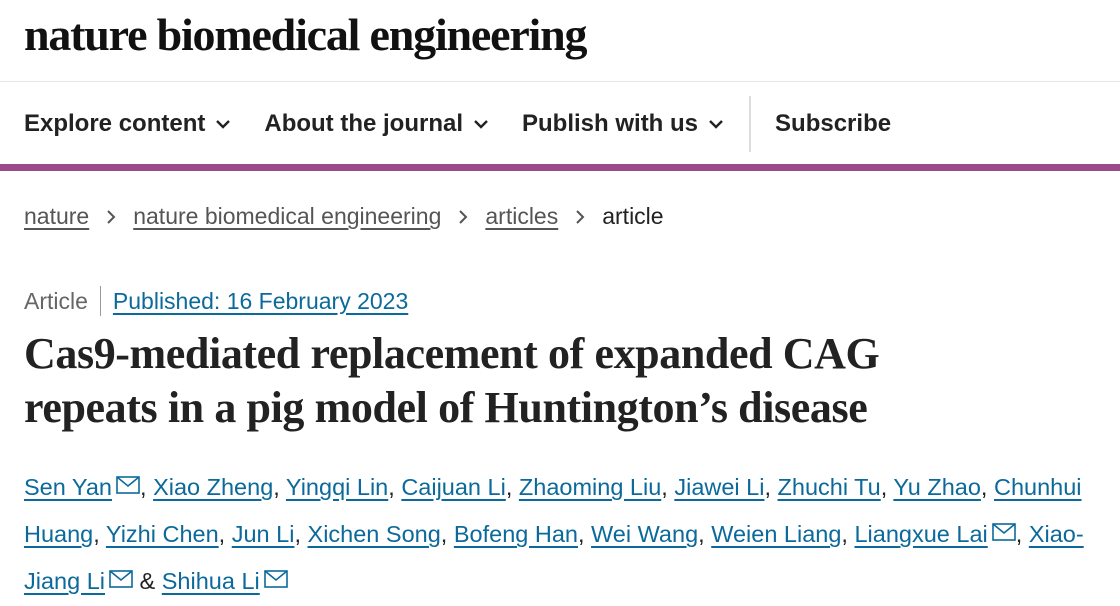 This screenshot has width=1120, height=606. I want to click on nav-about-journal: About the journal, so click(376, 124).